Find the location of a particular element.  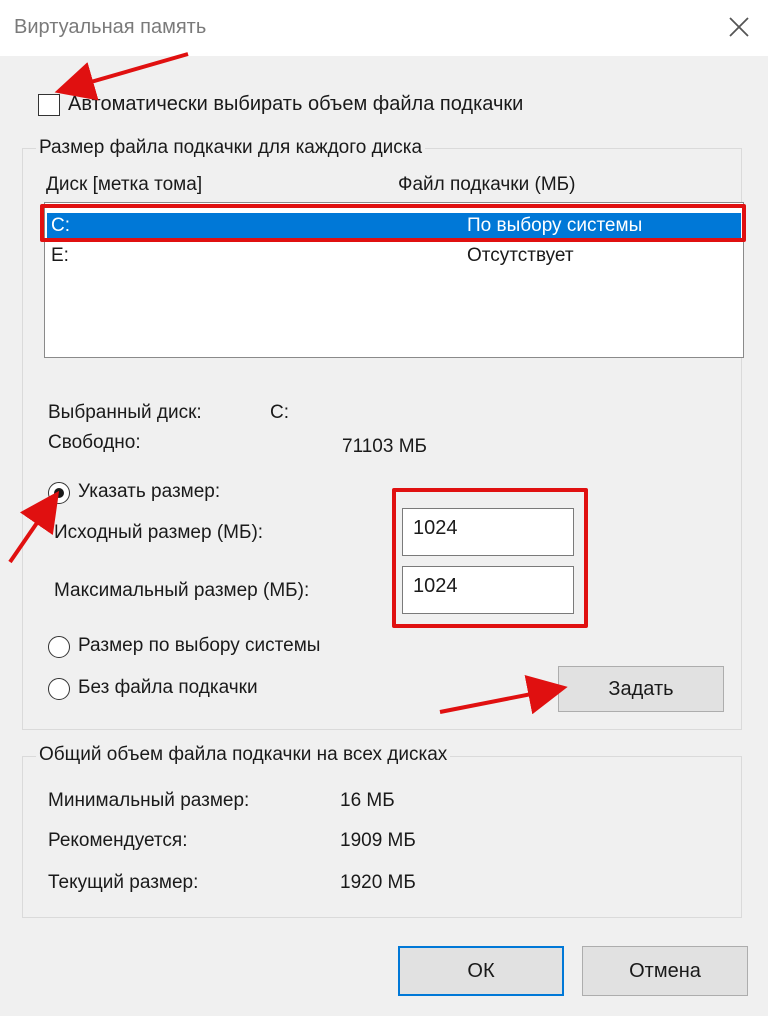

current-size-value: 1920 МБ is located at coordinates (378, 882).